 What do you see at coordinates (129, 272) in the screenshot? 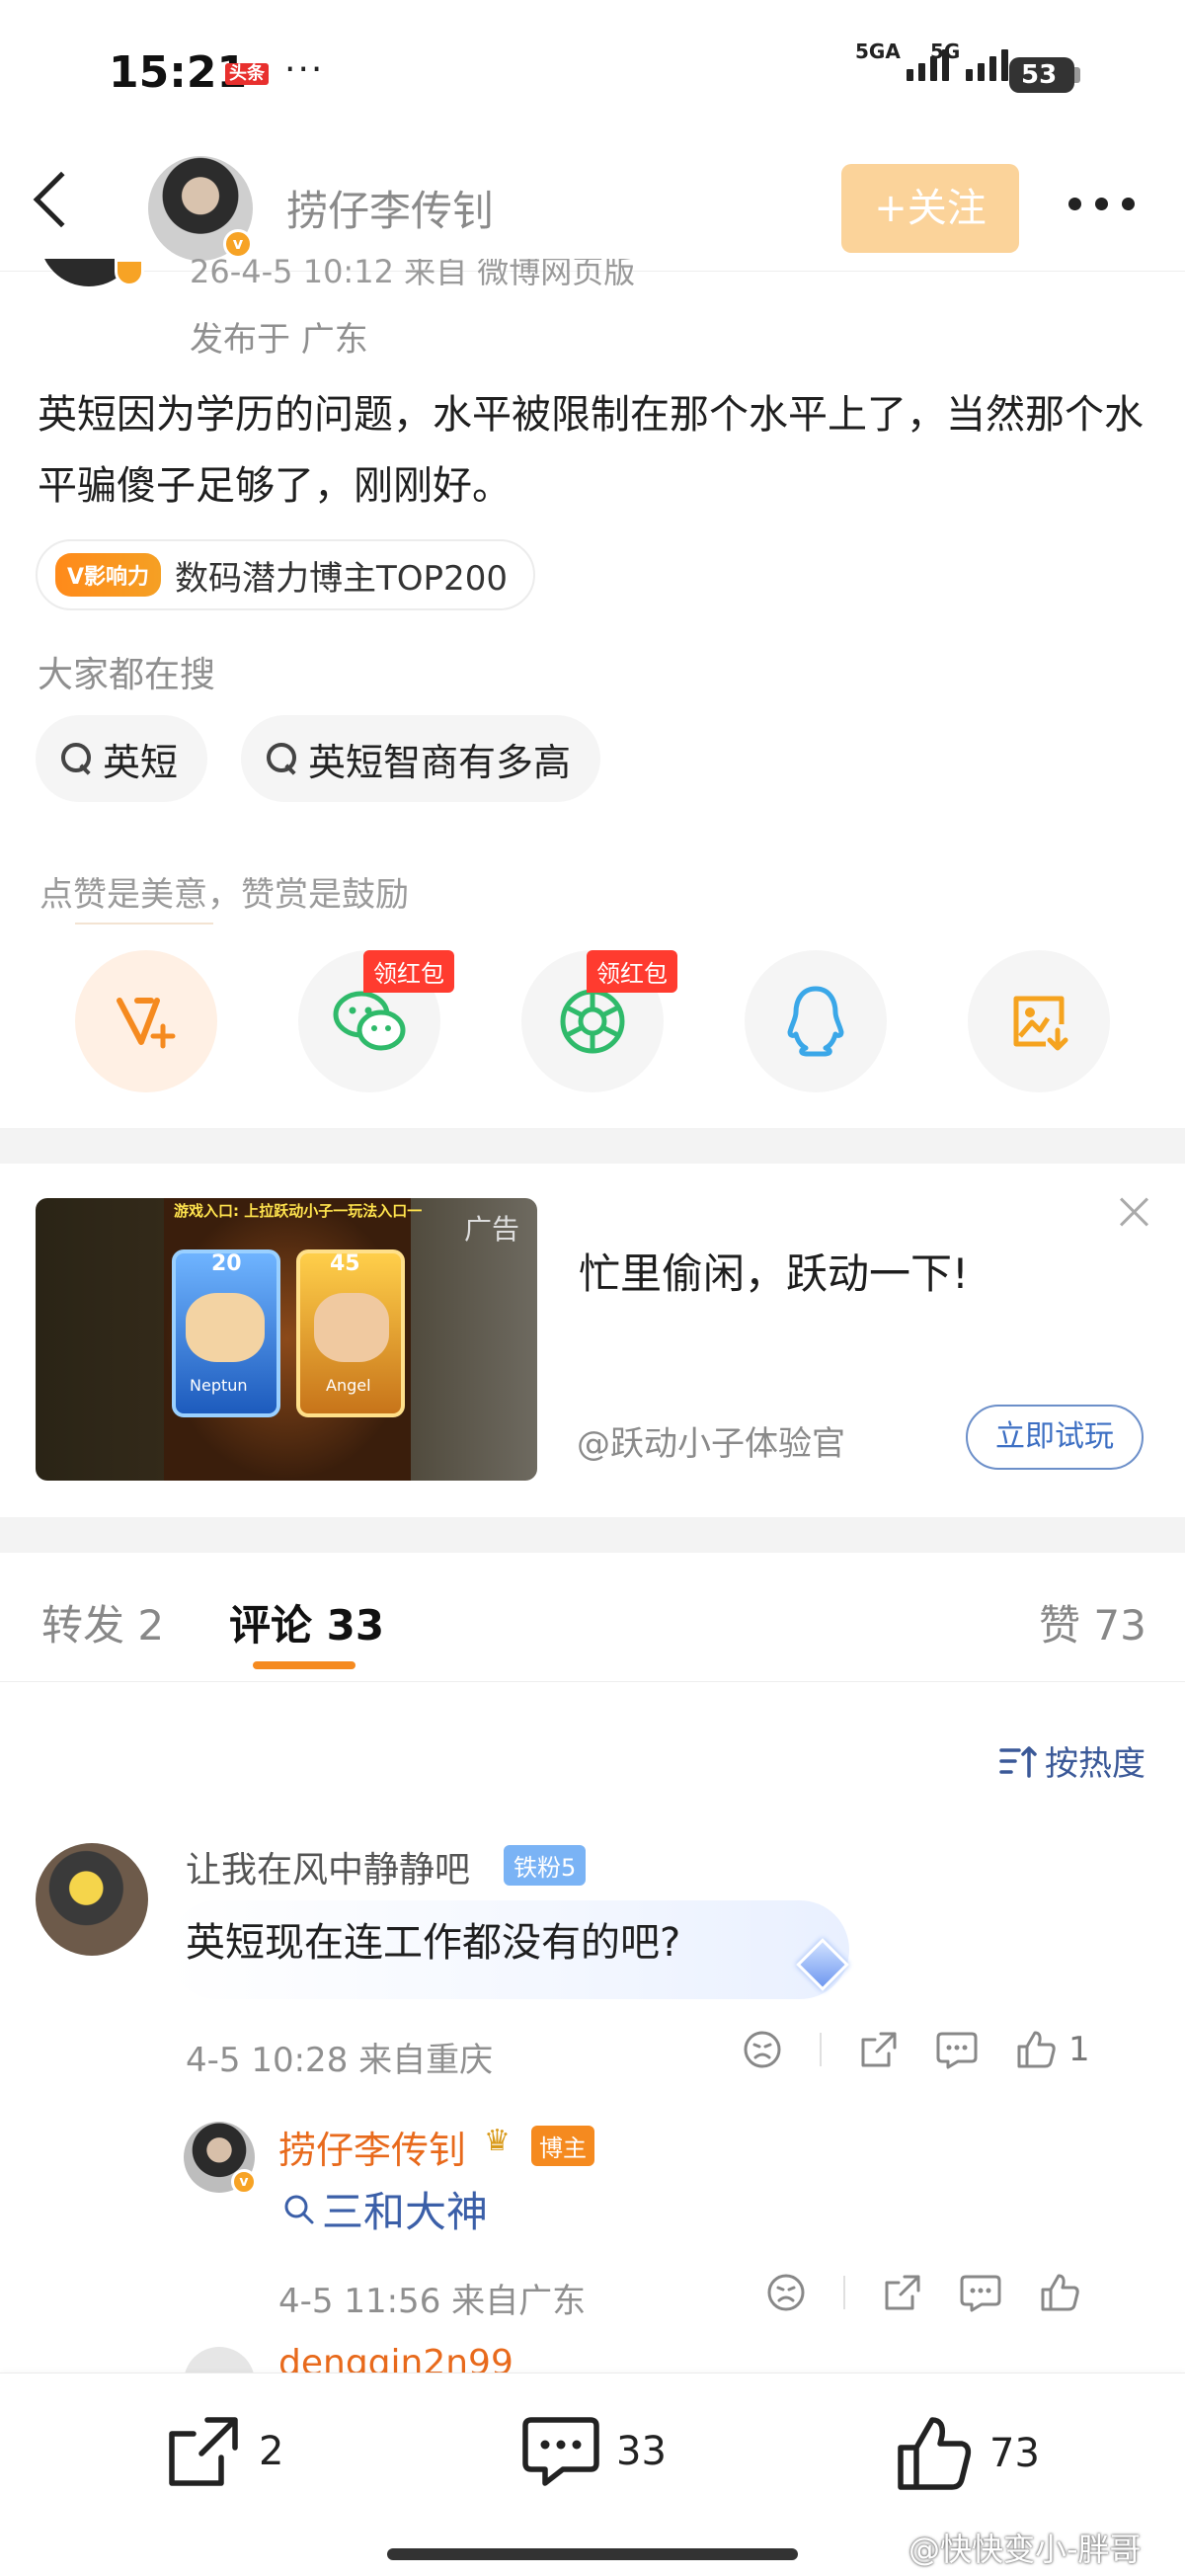
I see `post-verified-badge-icon` at bounding box center [129, 272].